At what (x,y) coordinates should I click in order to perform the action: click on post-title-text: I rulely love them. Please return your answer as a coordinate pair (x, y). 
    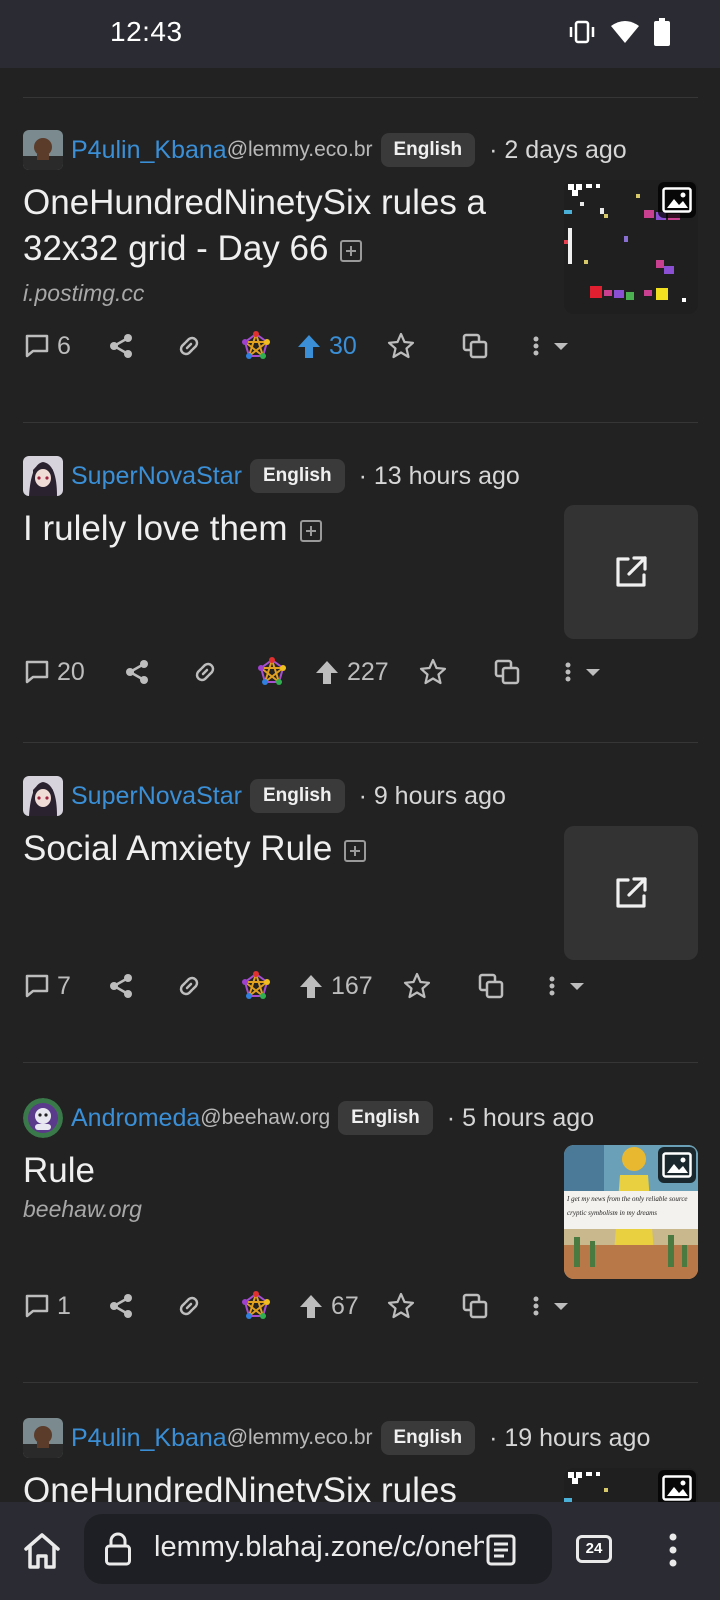
    Looking at the image, I should click on (155, 528).